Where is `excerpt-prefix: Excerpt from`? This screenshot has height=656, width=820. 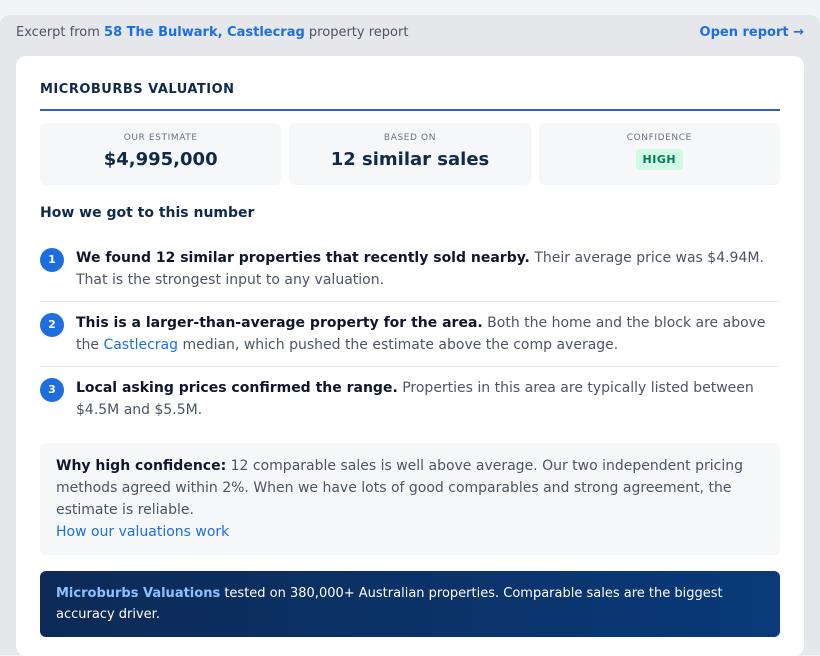
excerpt-prefix: Excerpt from is located at coordinates (60, 32).